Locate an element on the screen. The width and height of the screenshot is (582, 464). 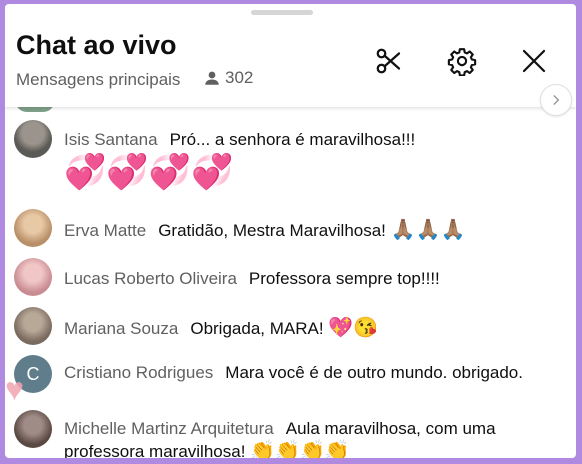
author-name: Cristiano Rodrigues is located at coordinates (138, 372).